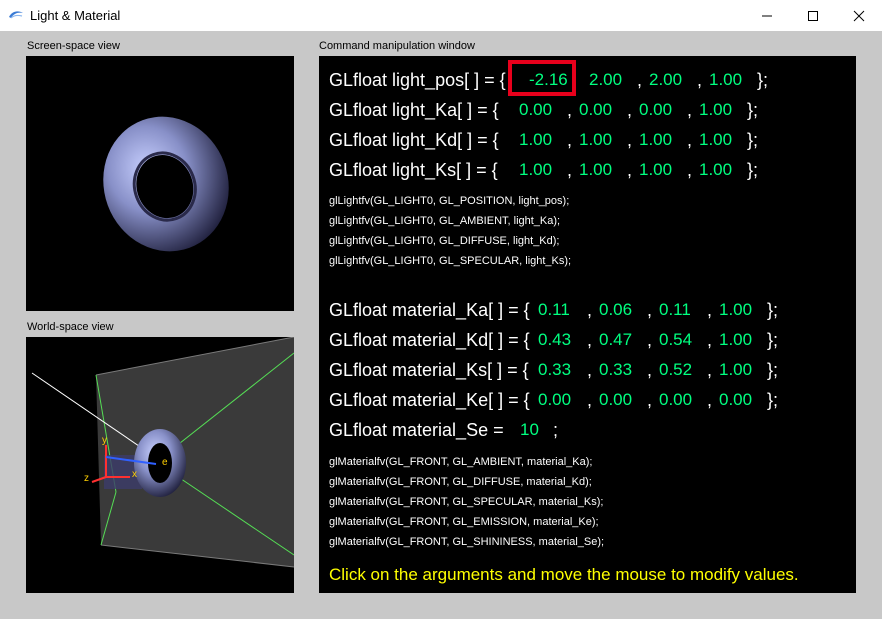  What do you see at coordinates (556, 430) in the screenshot?
I see `material-se-end: ;` at bounding box center [556, 430].